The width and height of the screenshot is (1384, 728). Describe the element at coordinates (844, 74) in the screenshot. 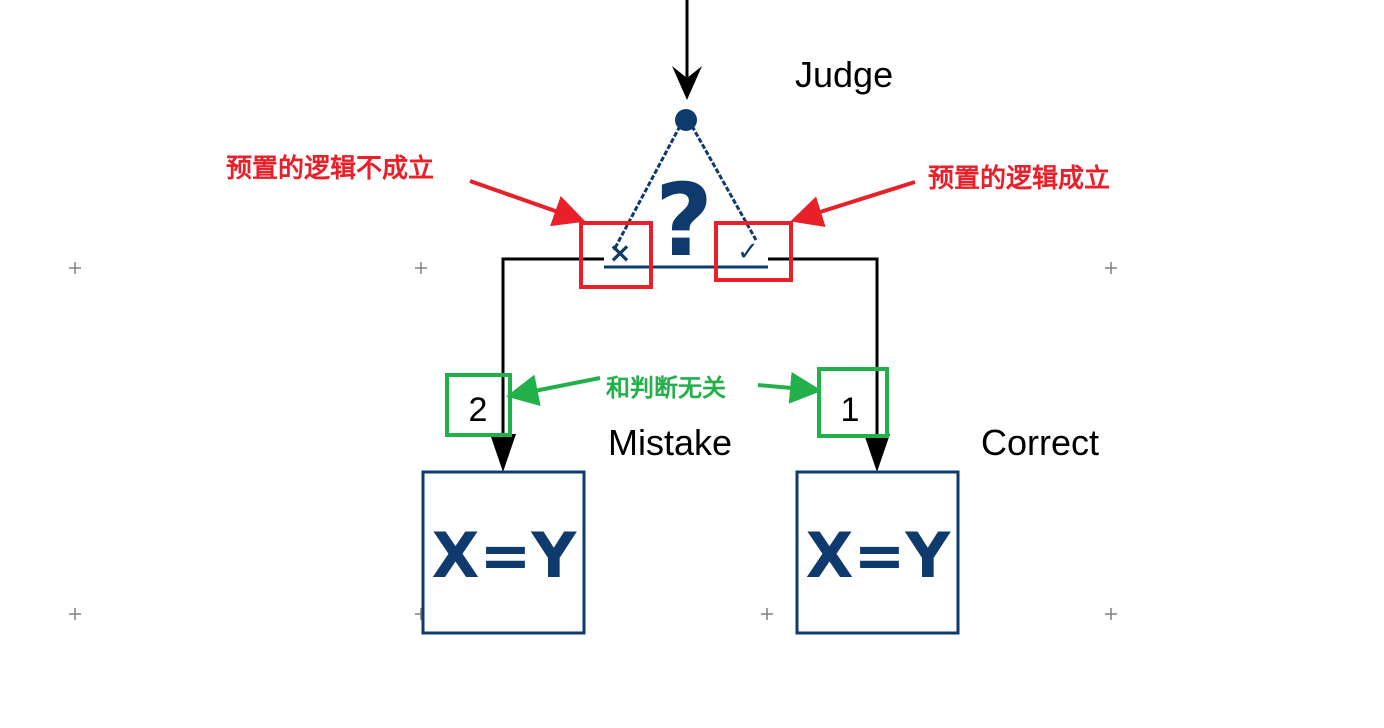

I see `judge-label: Judge` at that location.